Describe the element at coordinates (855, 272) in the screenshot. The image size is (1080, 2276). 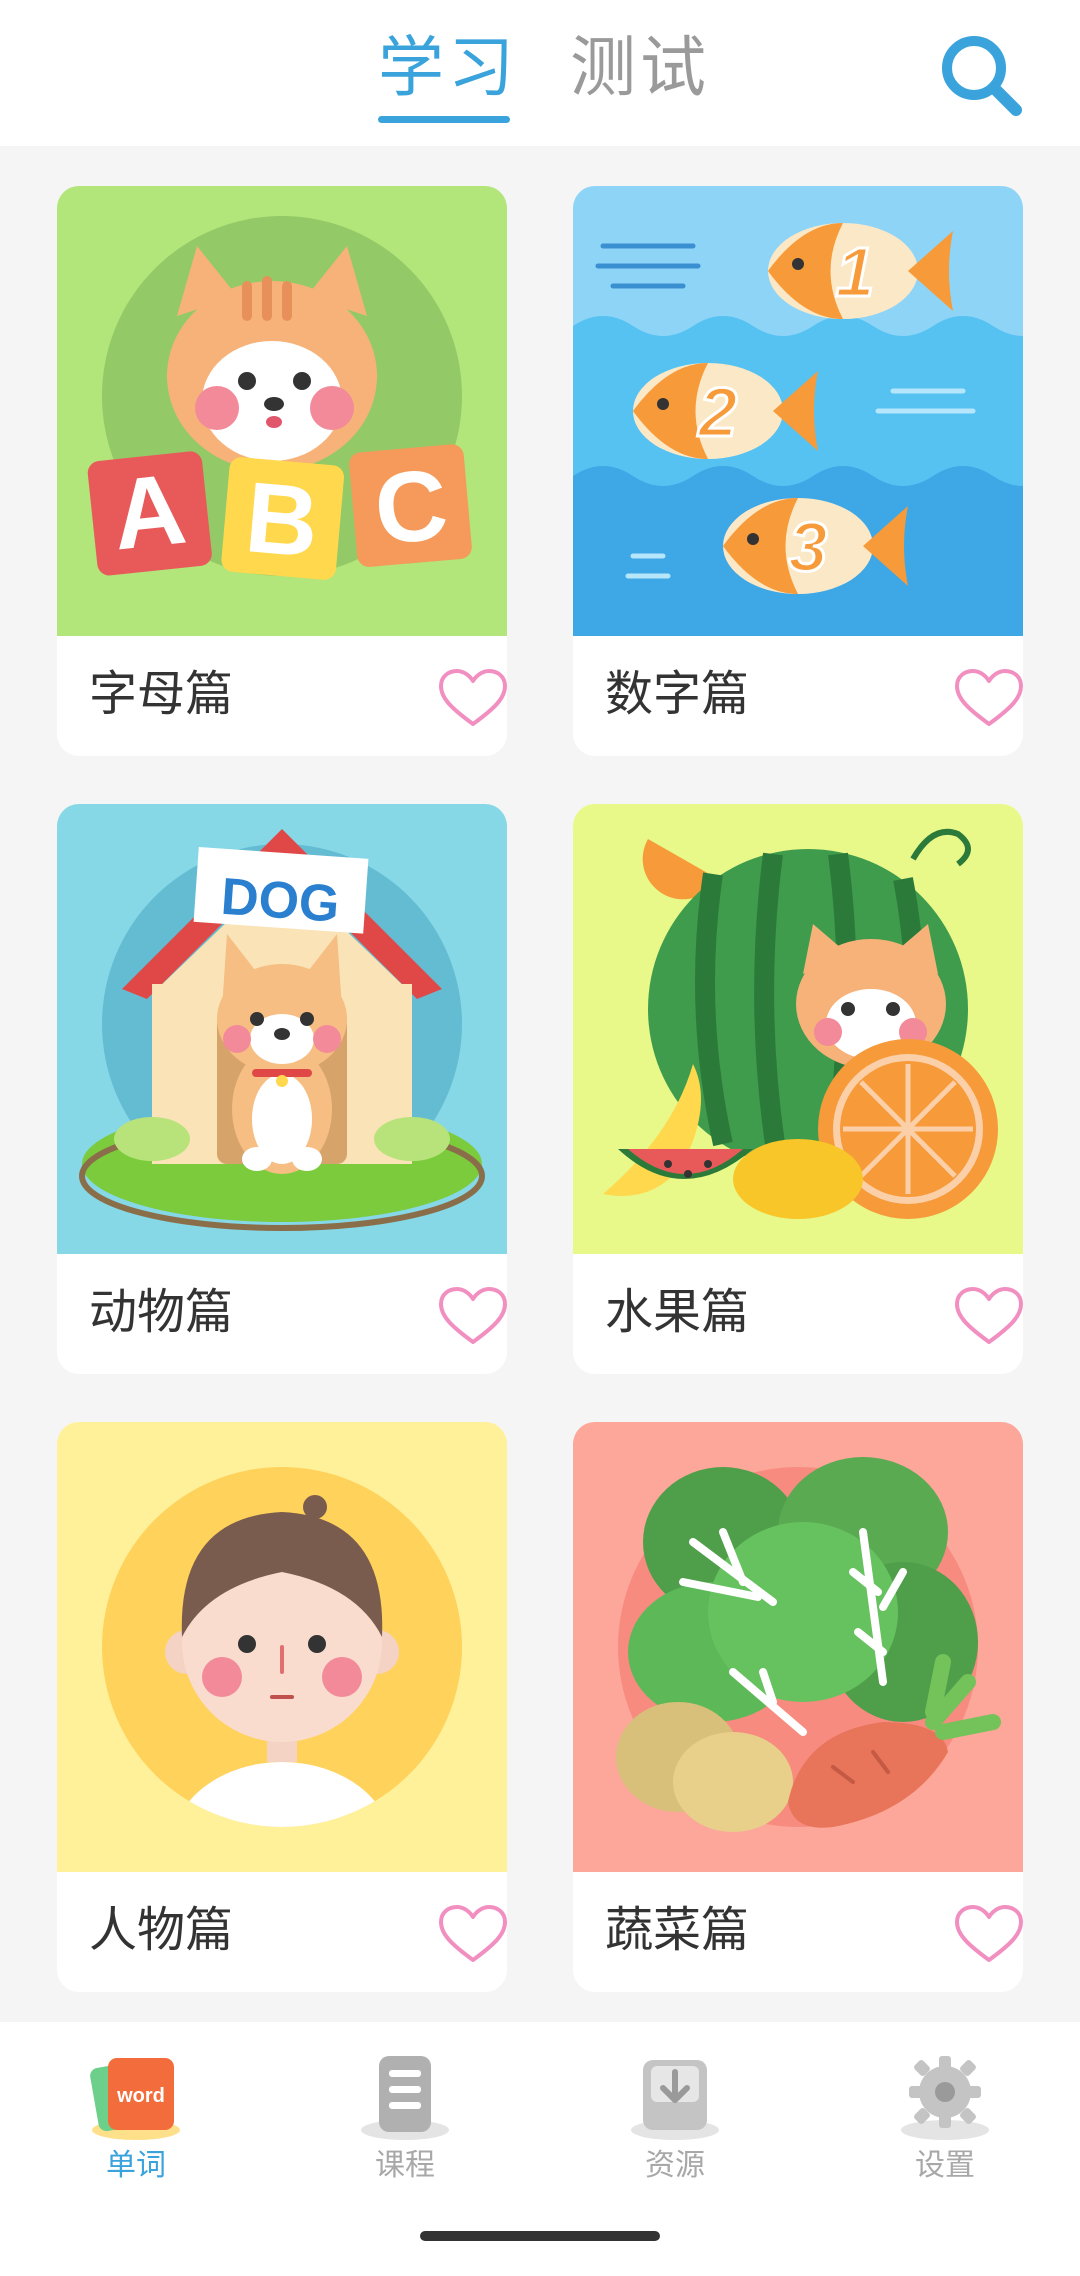
I see `fish-number-1: 1` at that location.